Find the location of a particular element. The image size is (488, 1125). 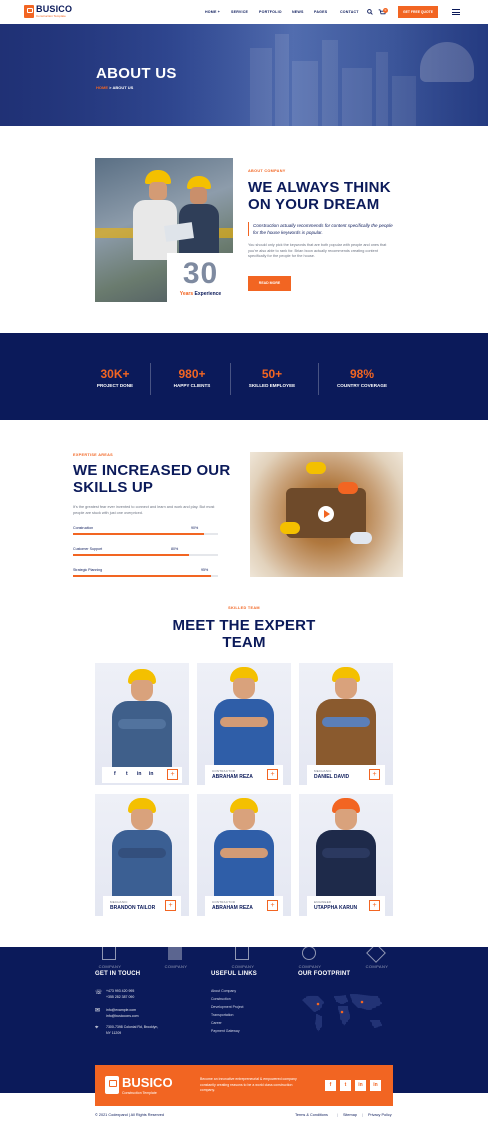

phone-icon: ☏ is located at coordinates (99, 993).